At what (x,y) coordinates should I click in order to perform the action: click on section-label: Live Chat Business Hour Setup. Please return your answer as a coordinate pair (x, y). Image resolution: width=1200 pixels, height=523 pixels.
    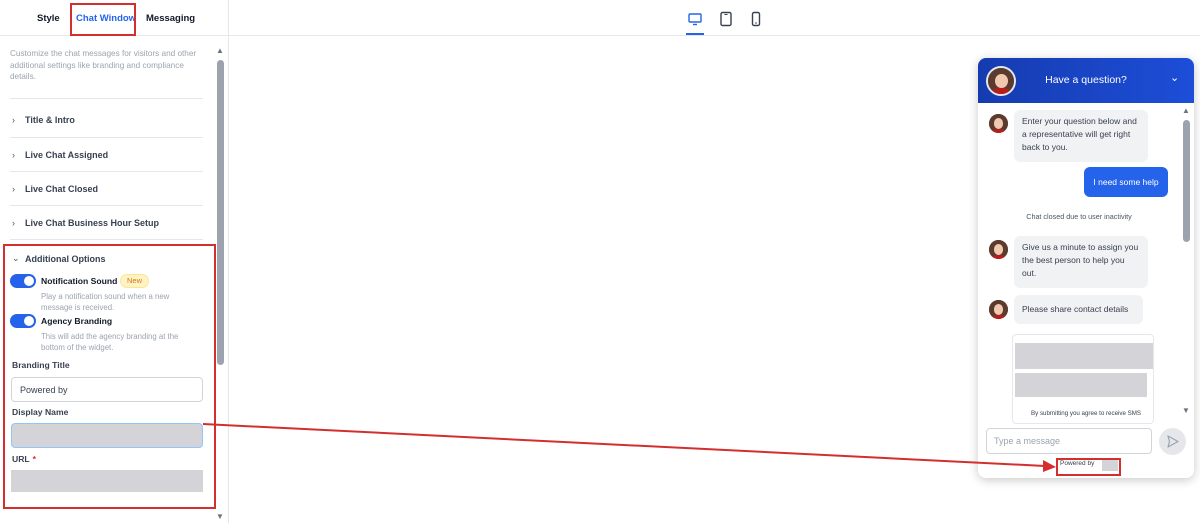
    Looking at the image, I should click on (92, 223).